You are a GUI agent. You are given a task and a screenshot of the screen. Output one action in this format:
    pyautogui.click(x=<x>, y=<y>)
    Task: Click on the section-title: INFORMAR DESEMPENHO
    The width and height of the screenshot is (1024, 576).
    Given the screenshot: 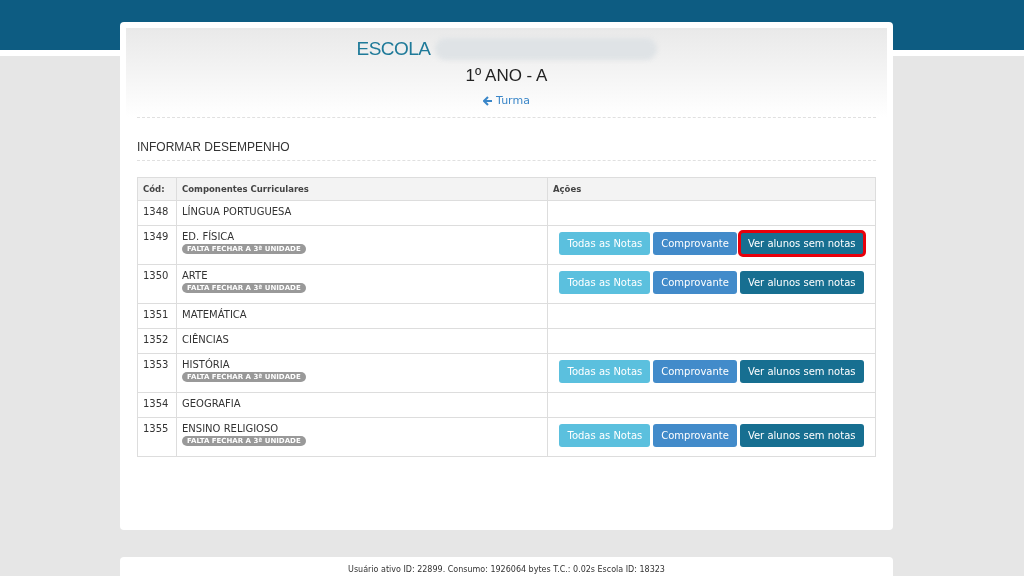 What is the action you would take?
    pyautogui.click(x=214, y=147)
    